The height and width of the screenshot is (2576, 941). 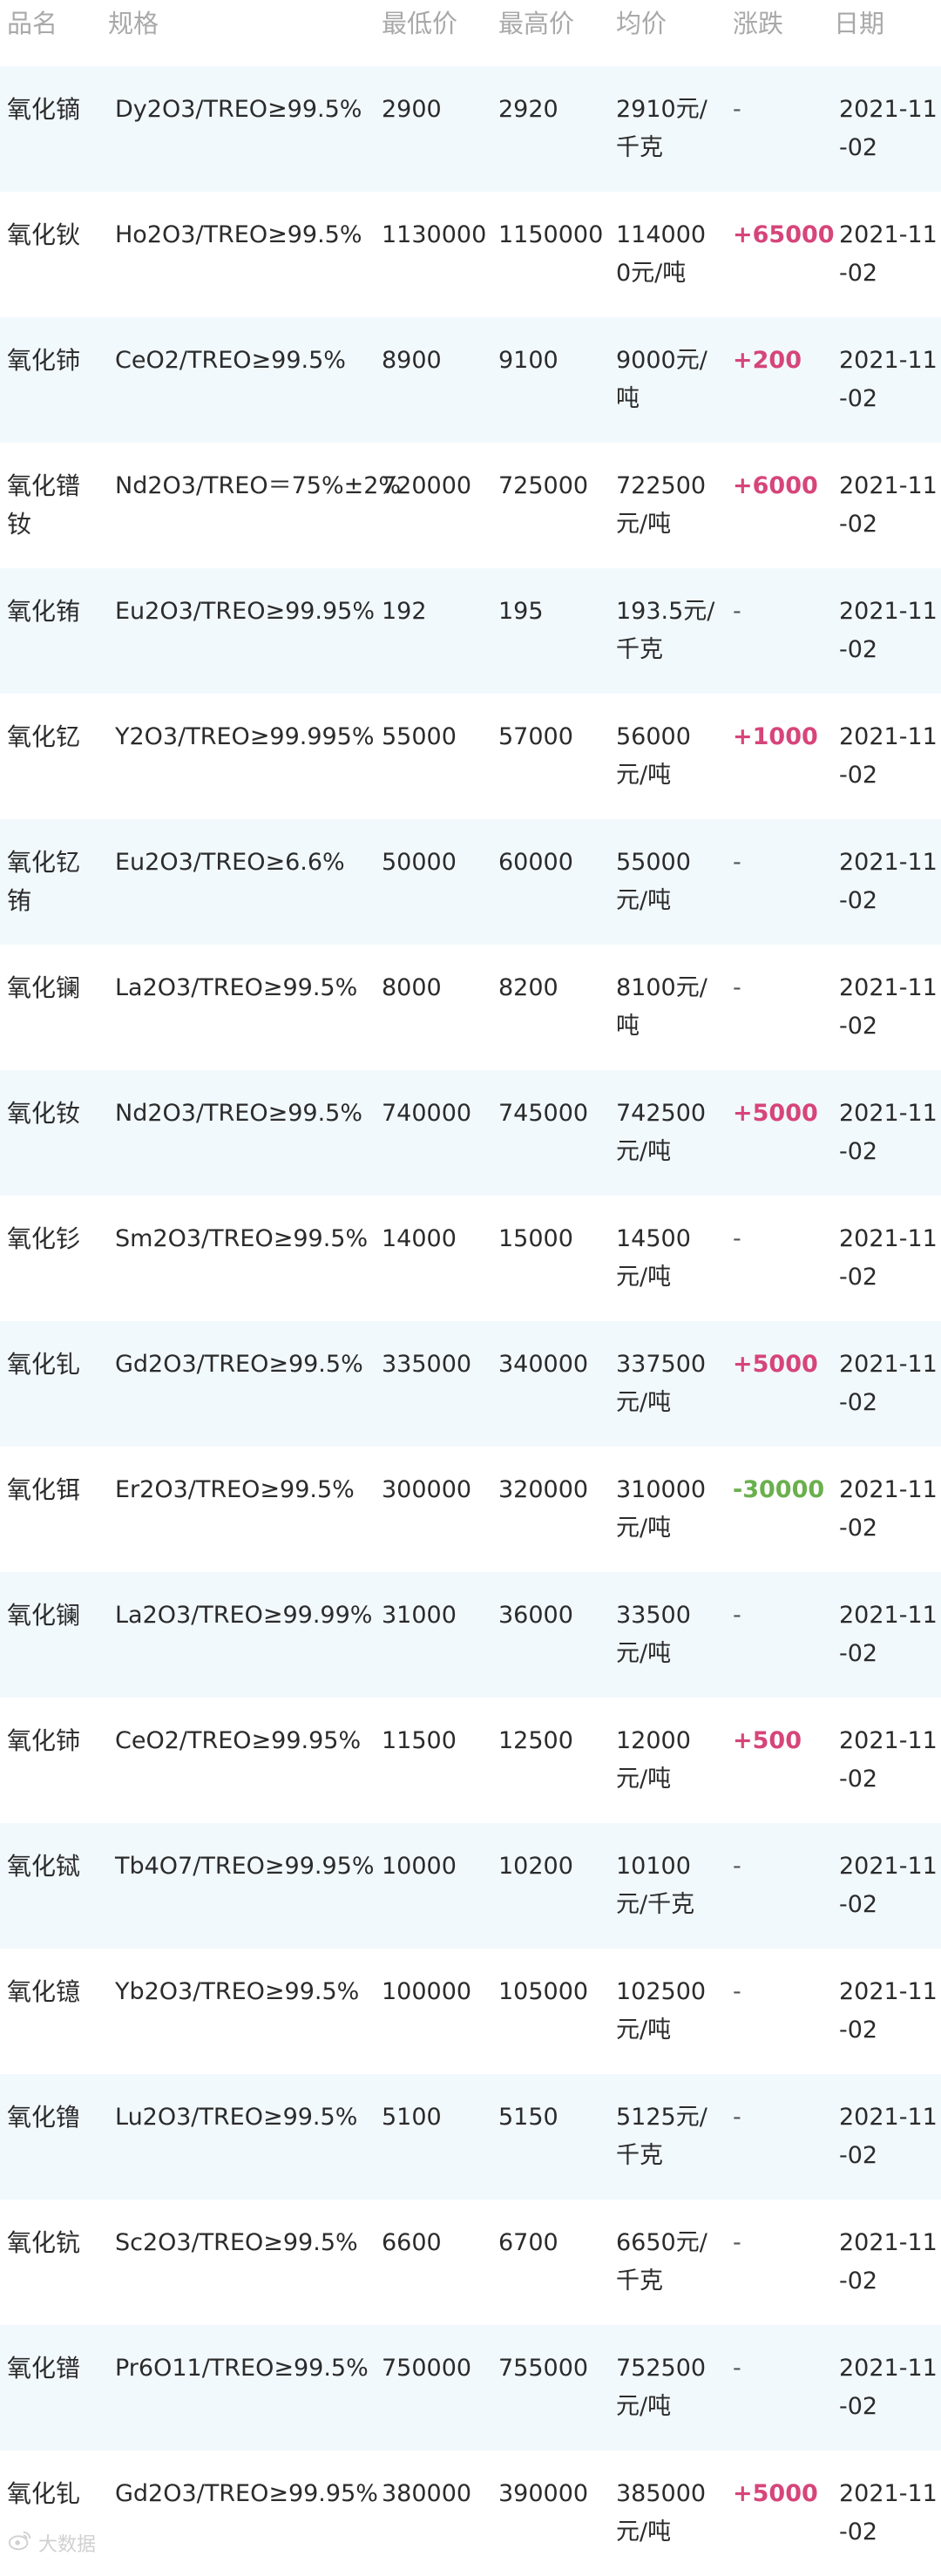 I want to click on cell-spec: Tb4O7/TREO≥99.95%, so click(x=245, y=1867).